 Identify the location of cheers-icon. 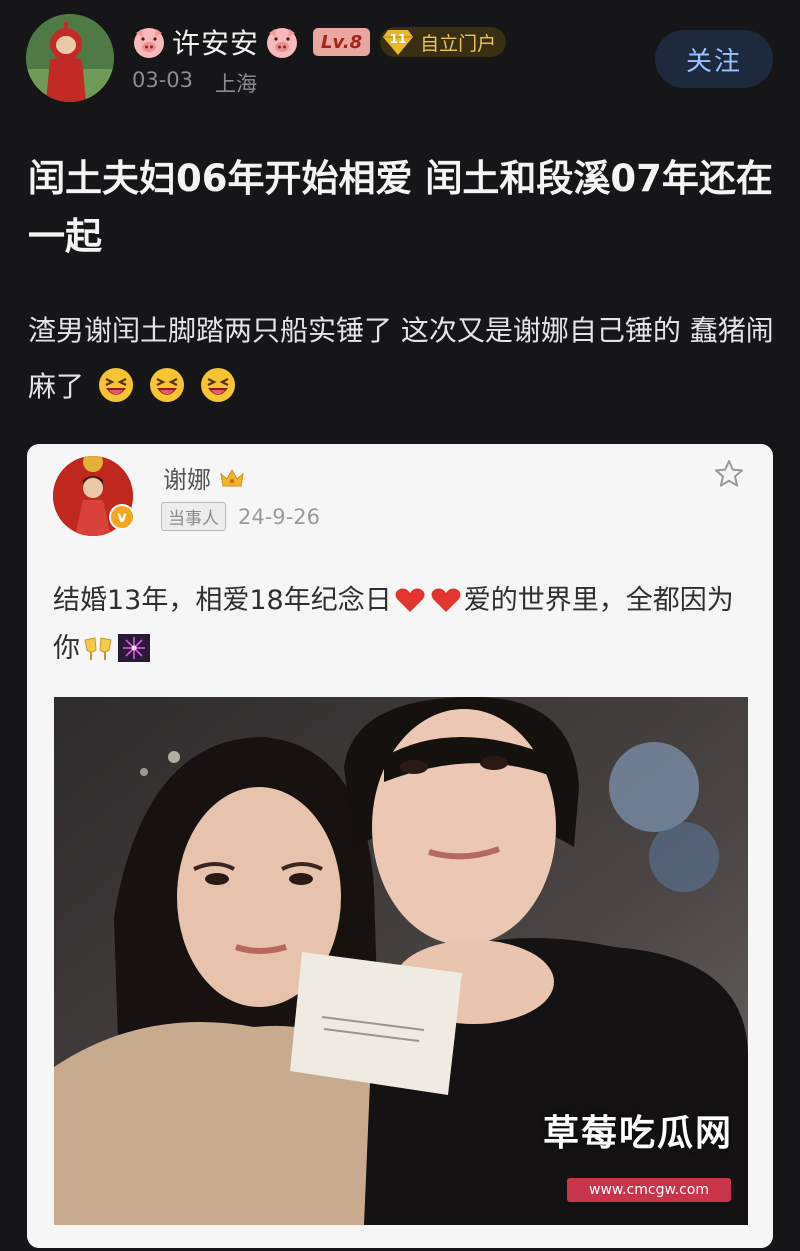
(98, 645).